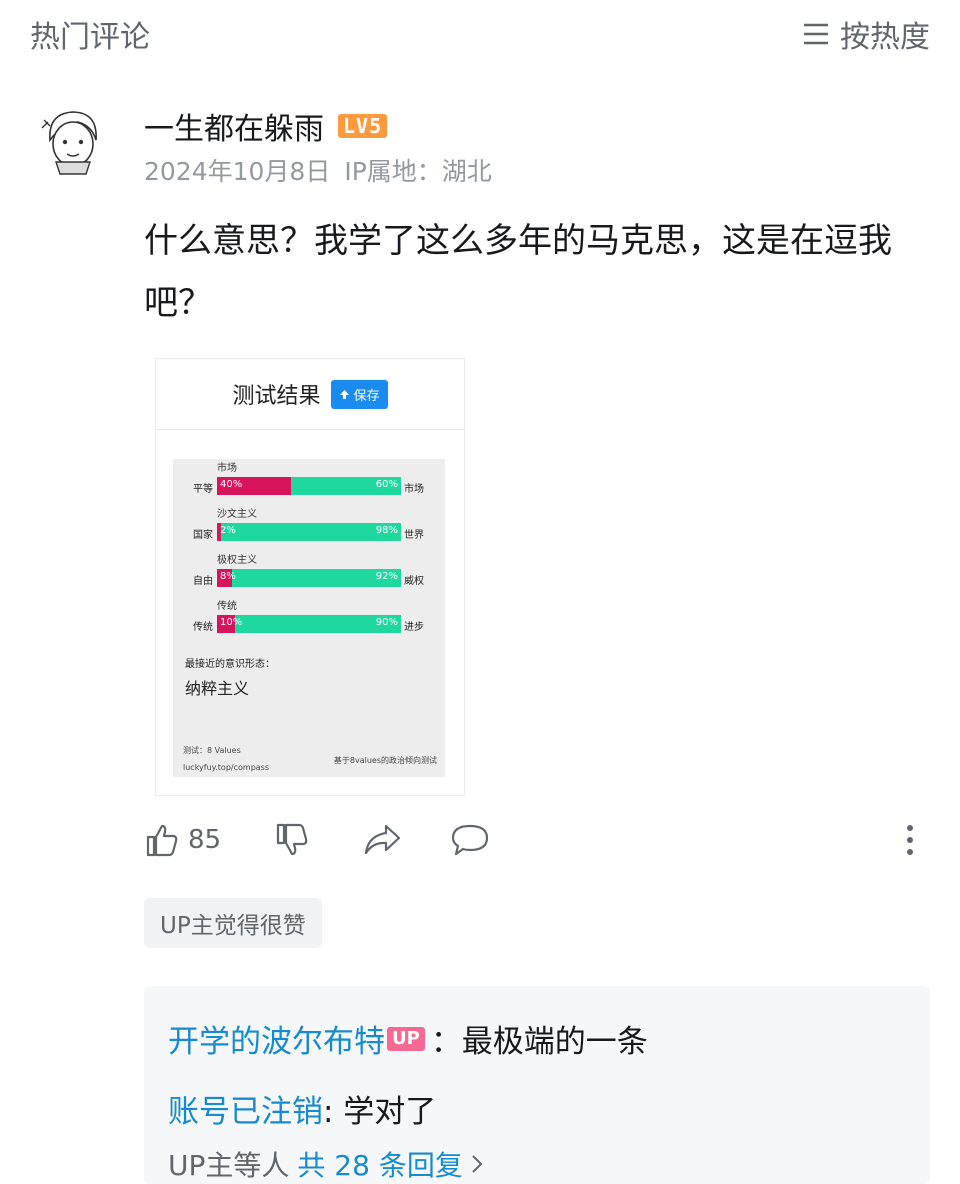  What do you see at coordinates (229, 1165) in the screenshot?
I see `more-replies-prefix: UP主等人` at bounding box center [229, 1165].